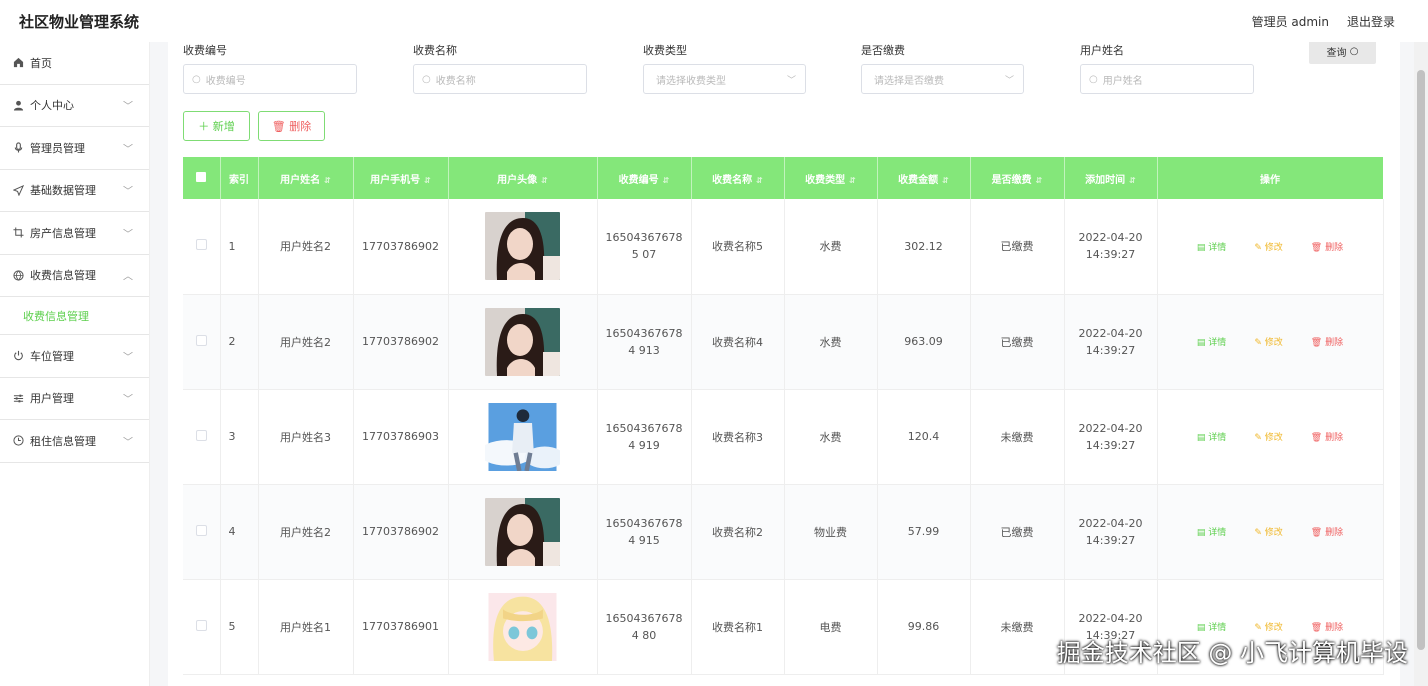 The height and width of the screenshot is (686, 1428). What do you see at coordinates (1017, 342) in the screenshot?
I see `cell-paid: 已缴费` at bounding box center [1017, 342].